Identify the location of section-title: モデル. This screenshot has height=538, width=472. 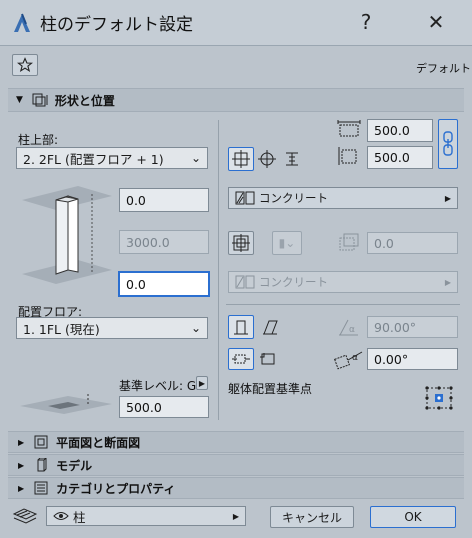
(74, 465).